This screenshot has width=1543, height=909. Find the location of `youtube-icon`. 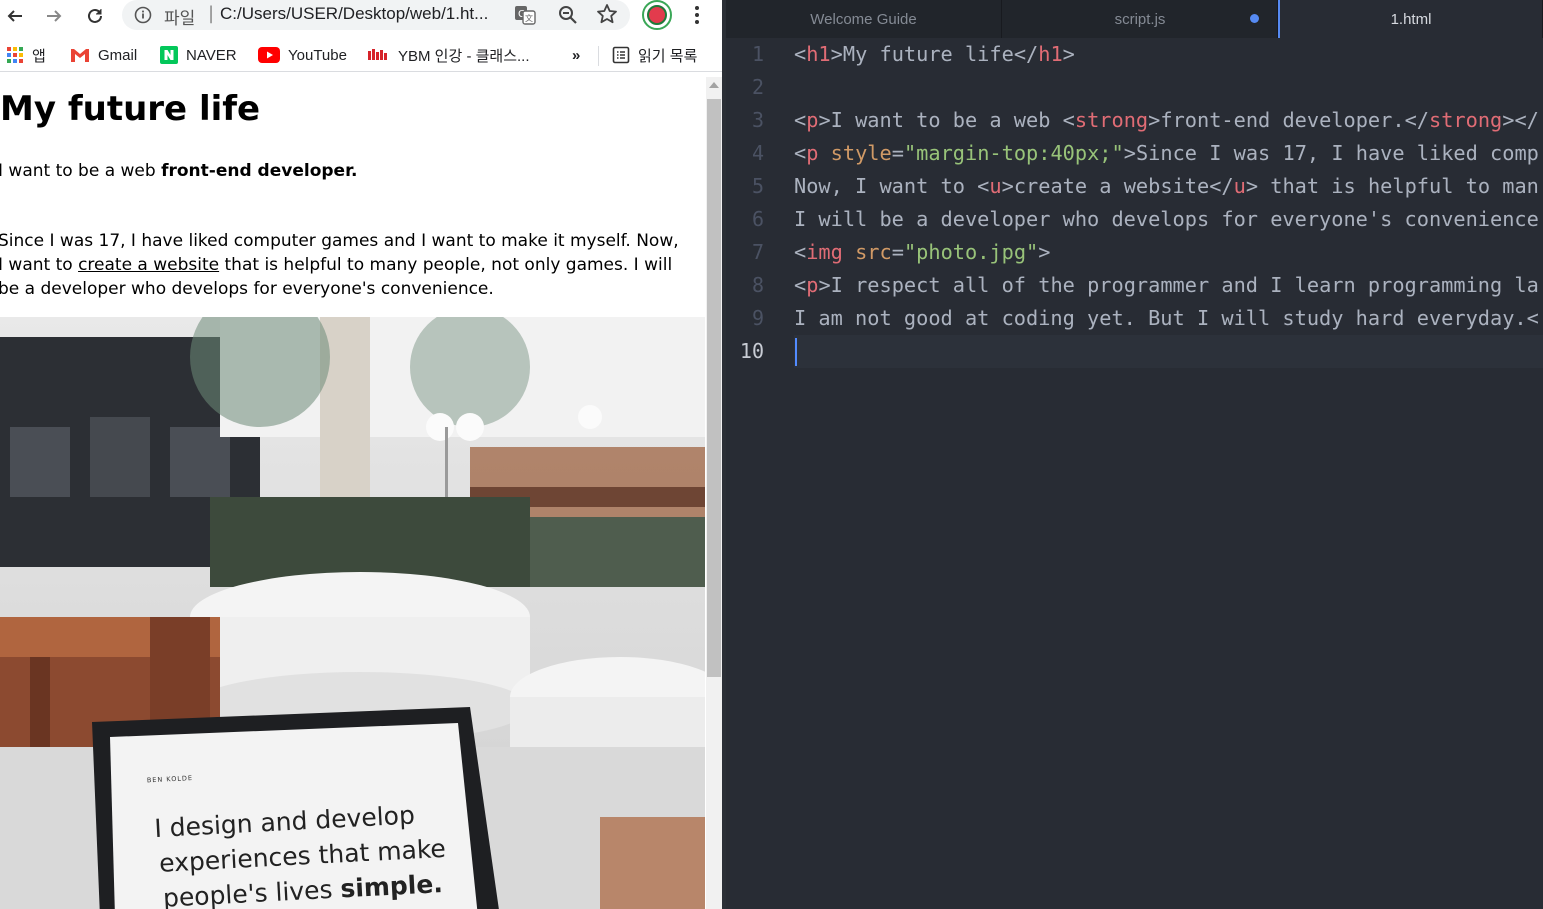

youtube-icon is located at coordinates (269, 55).